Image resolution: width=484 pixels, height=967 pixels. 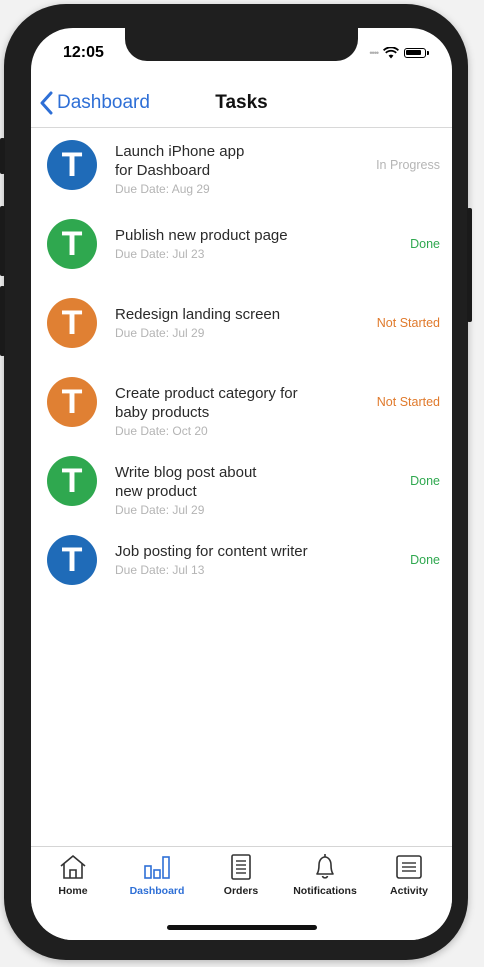 I want to click on volume-down-button, so click(x=2, y=321).